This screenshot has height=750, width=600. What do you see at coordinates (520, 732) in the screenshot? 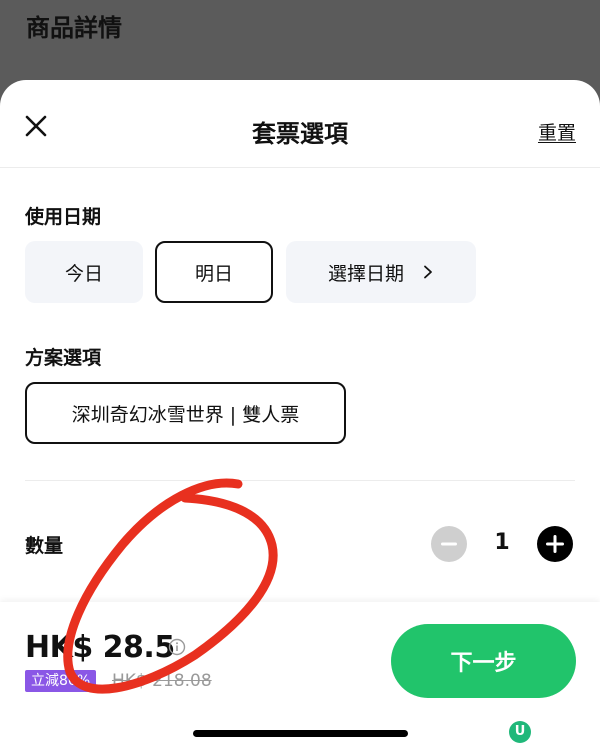
I see `watermark-logo: U` at bounding box center [520, 732].